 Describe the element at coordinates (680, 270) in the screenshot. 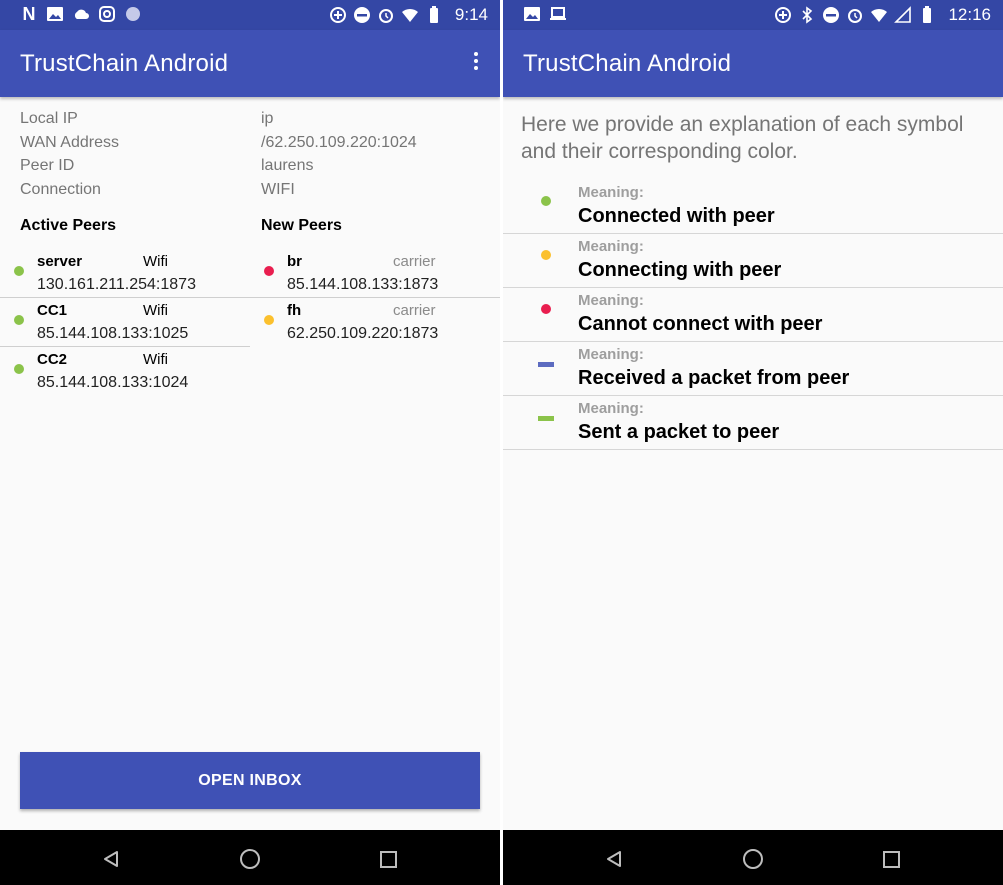

I see `meaning-text: Connecting with peer` at that location.